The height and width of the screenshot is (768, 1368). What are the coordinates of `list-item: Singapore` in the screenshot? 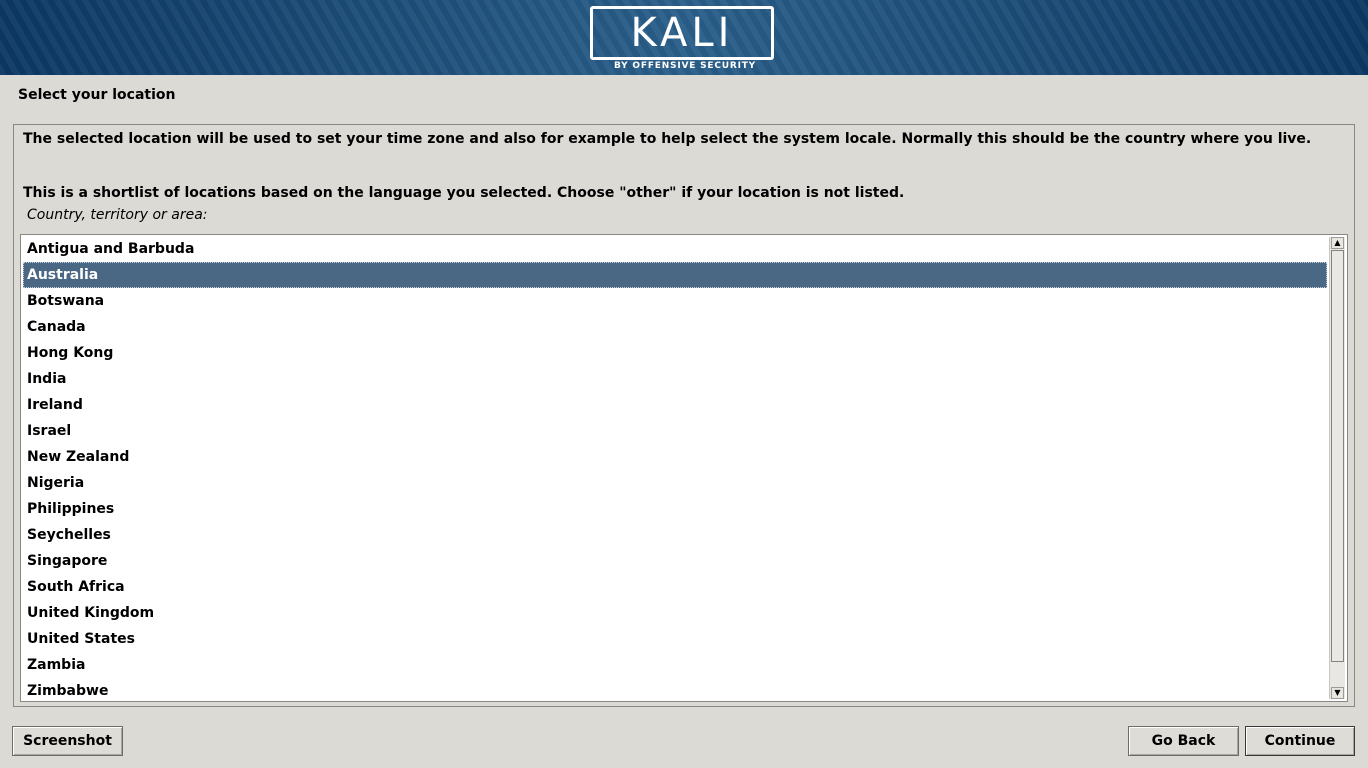 It's located at (675, 561).